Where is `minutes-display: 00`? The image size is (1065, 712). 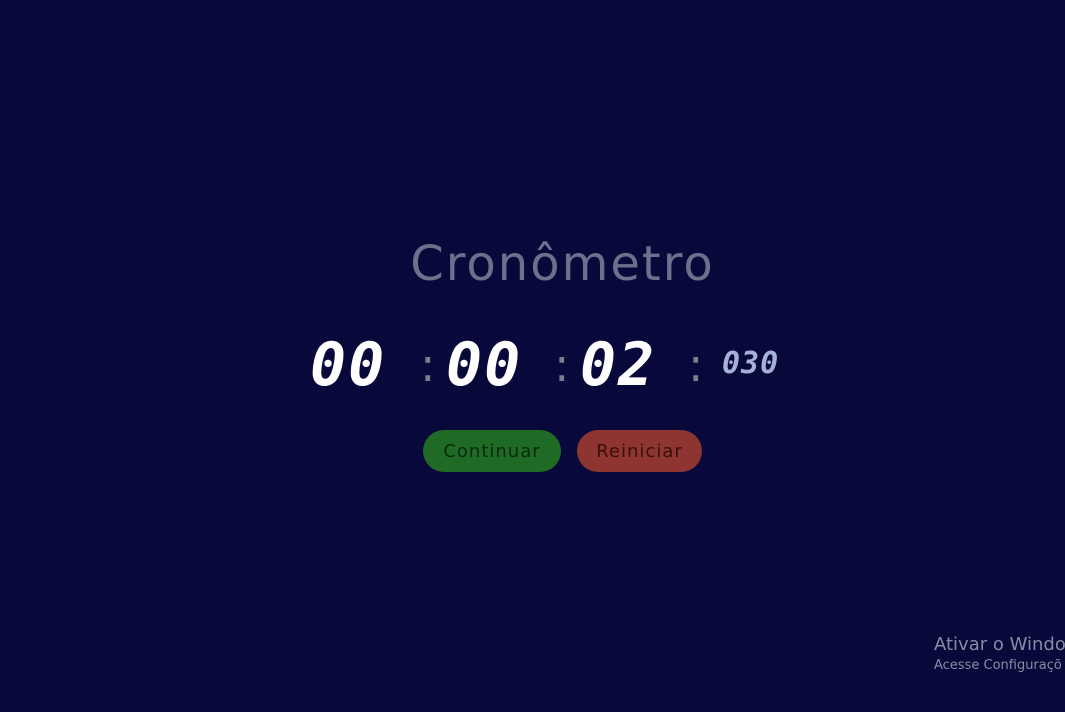
minutes-display: 00 is located at coordinates (484, 365).